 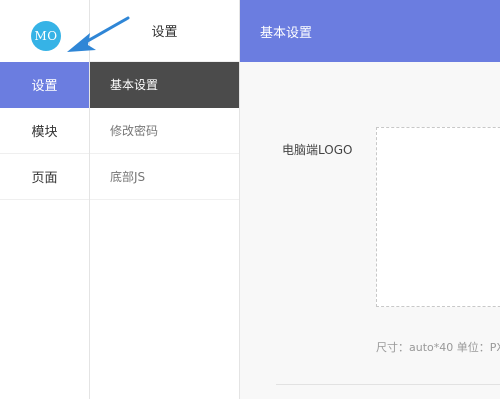 What do you see at coordinates (370, 31) in the screenshot?
I see `main-header: 基本设置` at bounding box center [370, 31].